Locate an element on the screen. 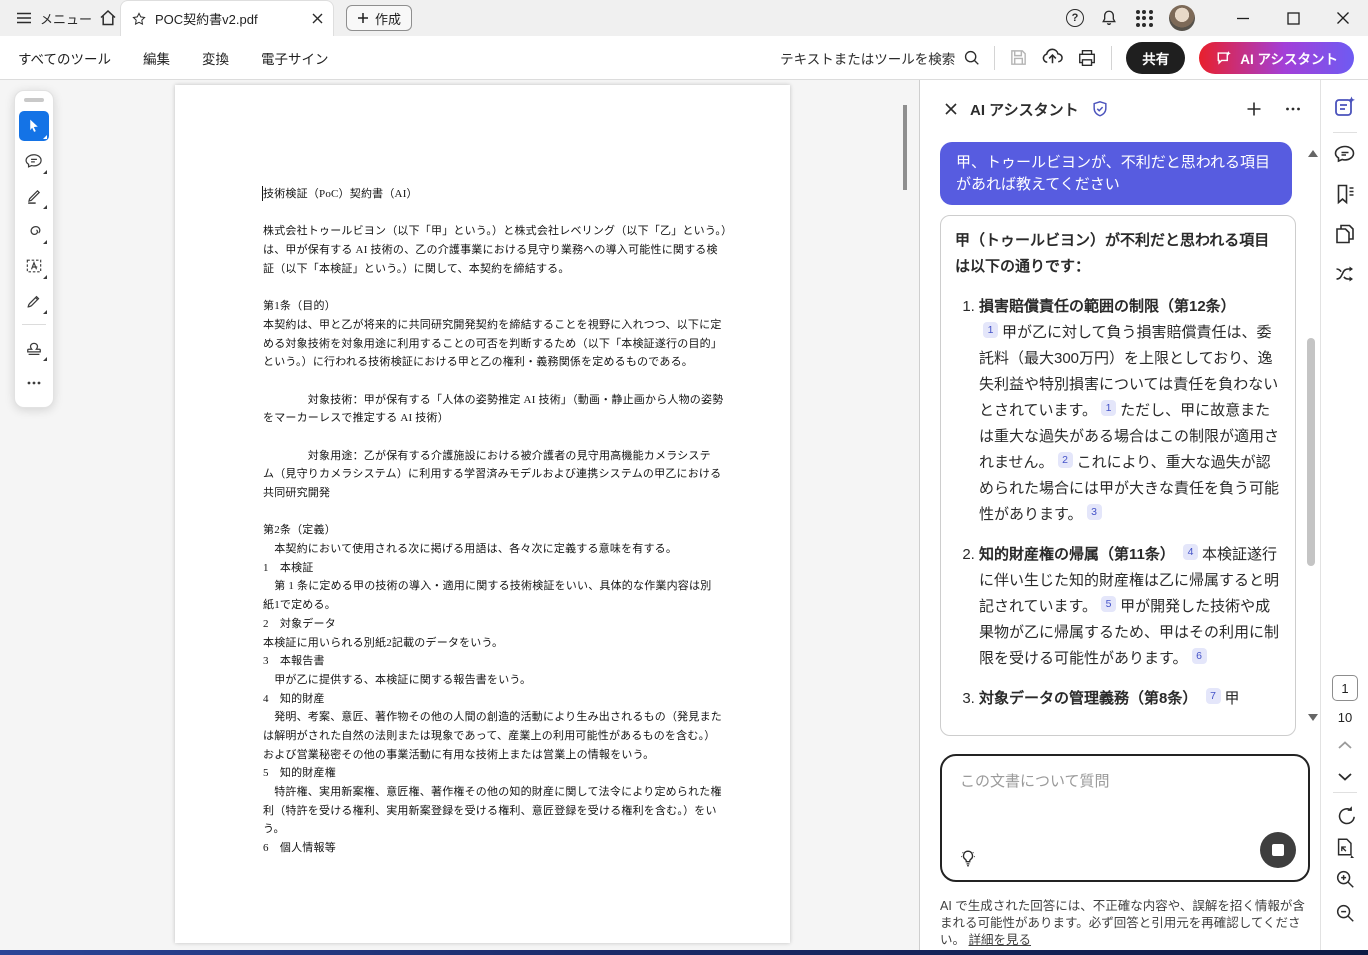 This screenshot has height=955, width=1368. citation-badge: 7 is located at coordinates (1213, 696).